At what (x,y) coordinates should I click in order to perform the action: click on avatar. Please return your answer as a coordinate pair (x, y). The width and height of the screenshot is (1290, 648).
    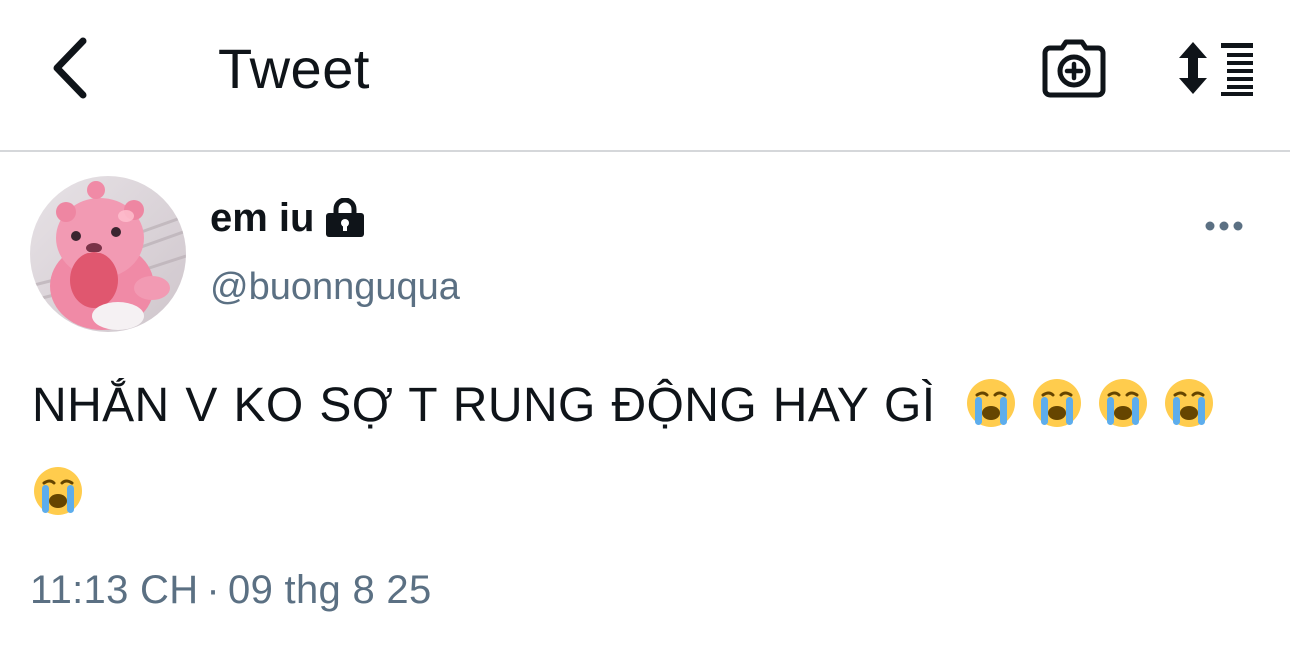
    Looking at the image, I should click on (108, 254).